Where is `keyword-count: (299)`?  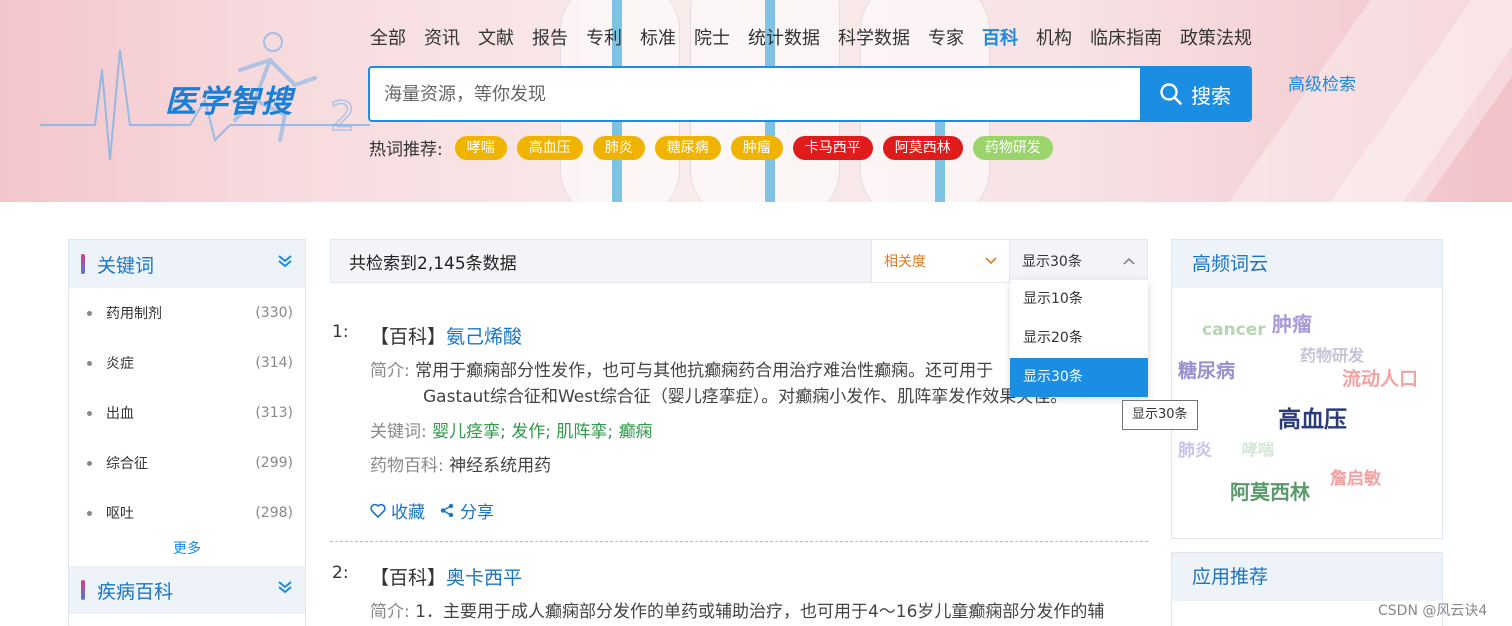
keyword-count: (299) is located at coordinates (274, 463).